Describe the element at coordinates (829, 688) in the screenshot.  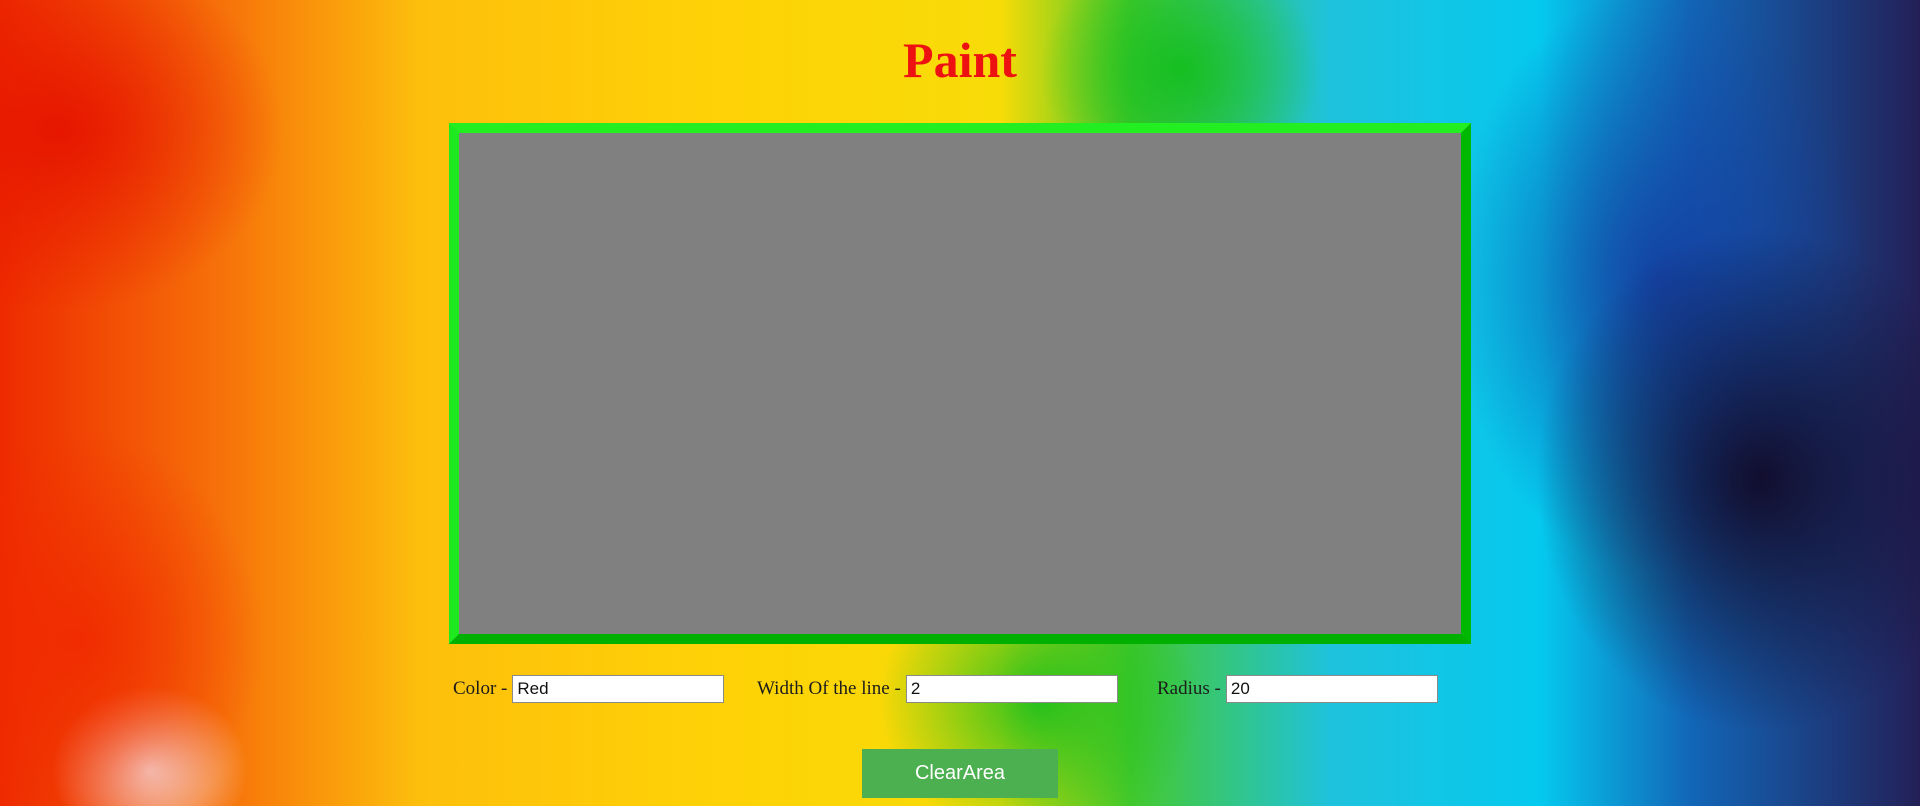
I see `line-width-label: Width Of the line -` at that location.